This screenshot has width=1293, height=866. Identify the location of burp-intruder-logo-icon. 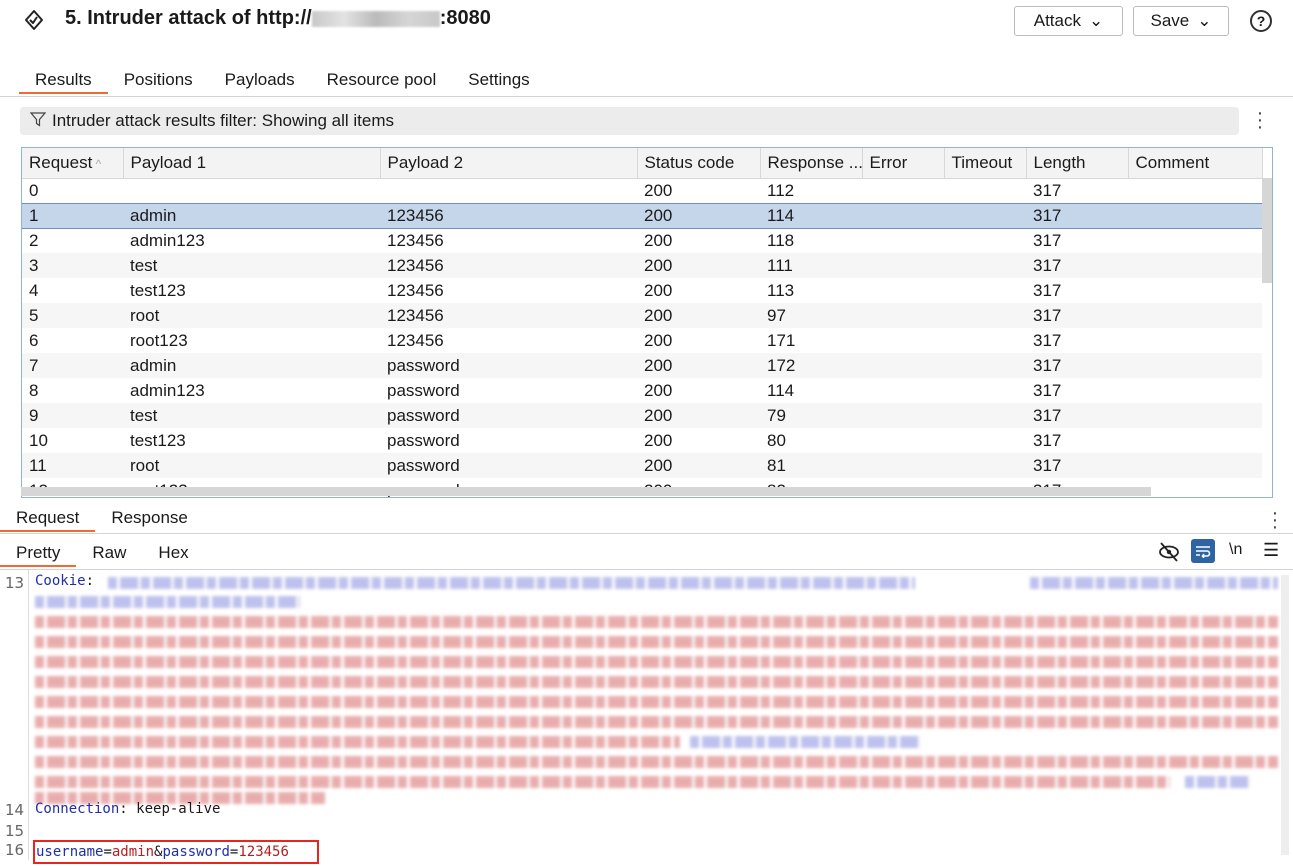
(34, 20).